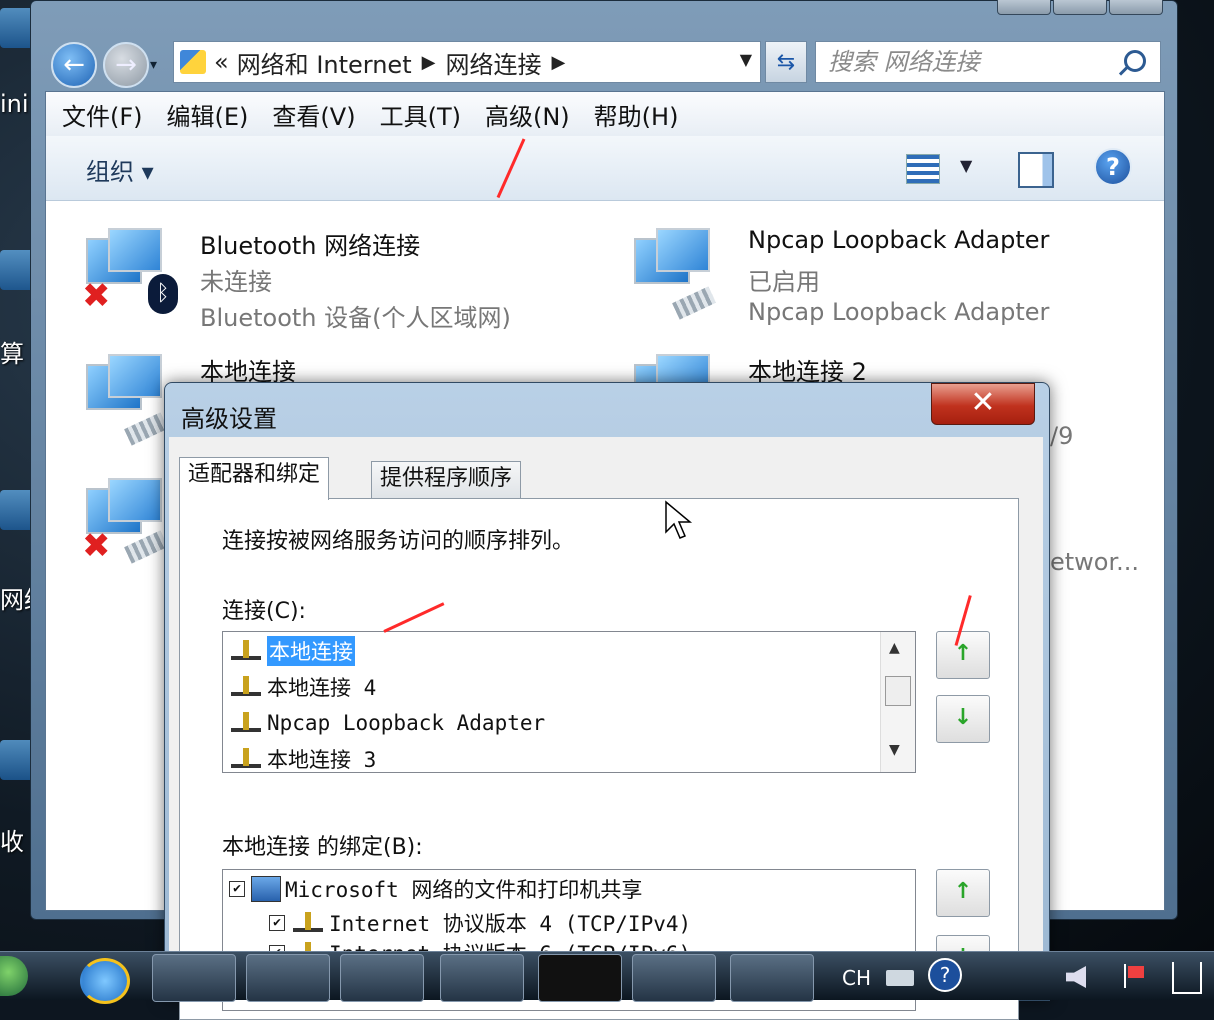  What do you see at coordinates (302, 687) in the screenshot?
I see `list-item: 本地连接 4` at bounding box center [302, 687].